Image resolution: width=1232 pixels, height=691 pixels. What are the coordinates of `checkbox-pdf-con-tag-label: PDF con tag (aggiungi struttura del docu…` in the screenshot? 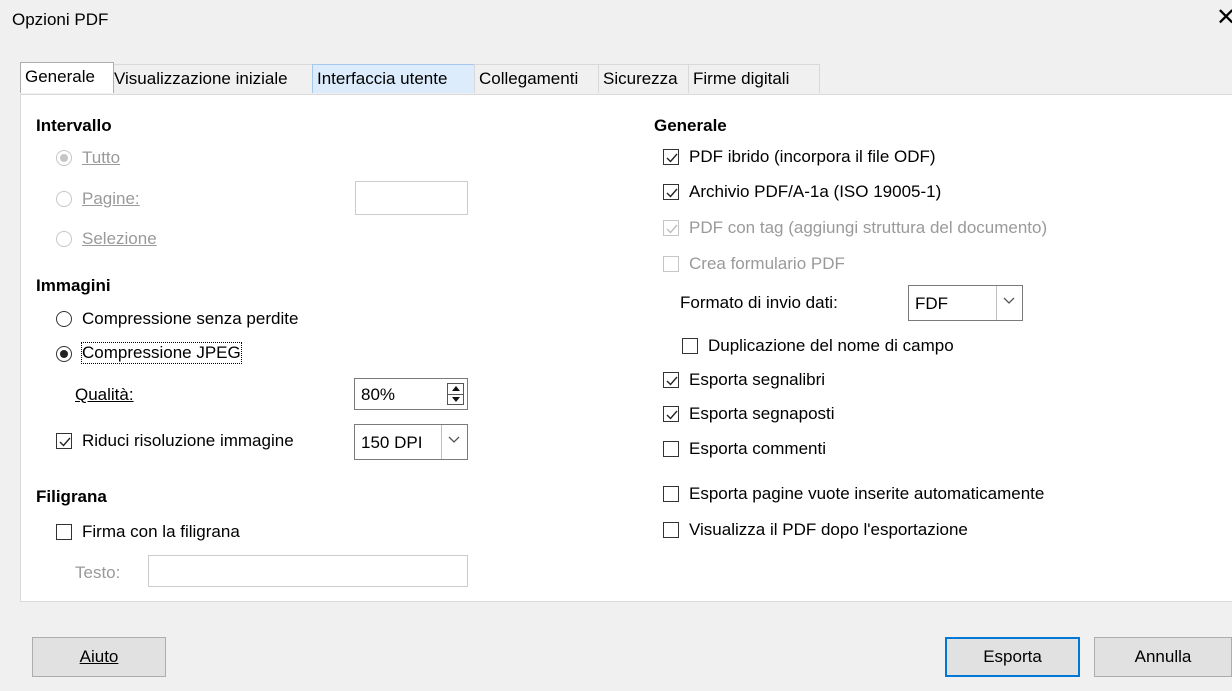 It's located at (868, 227).